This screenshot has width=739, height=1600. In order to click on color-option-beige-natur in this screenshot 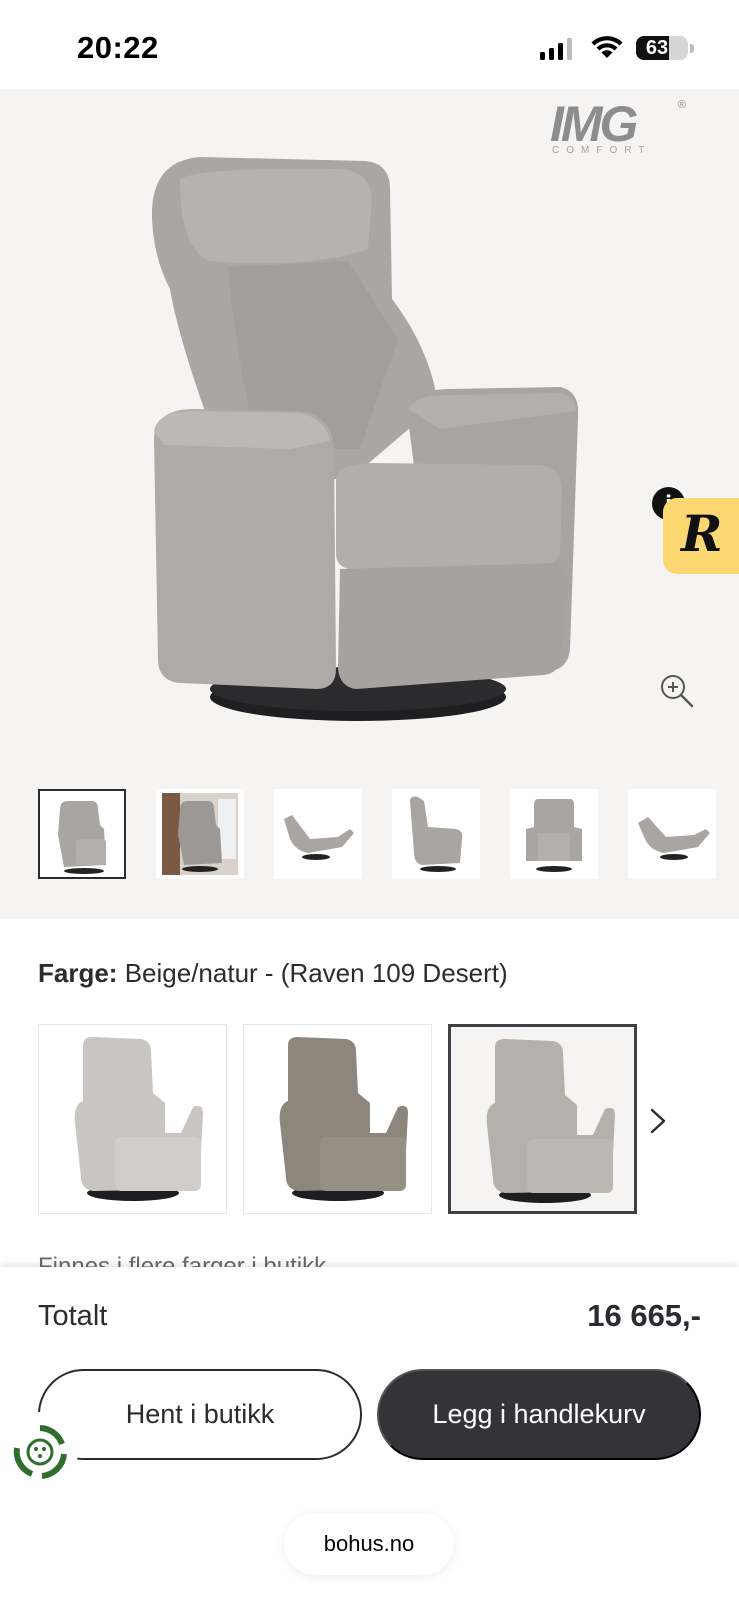, I will do `click(542, 1119)`.